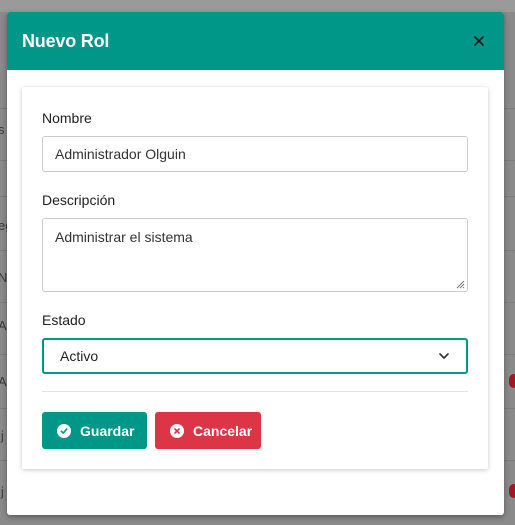  What do you see at coordinates (120, 154) in the screenshot?
I see `name-input-value: Administrador Olguin` at bounding box center [120, 154].